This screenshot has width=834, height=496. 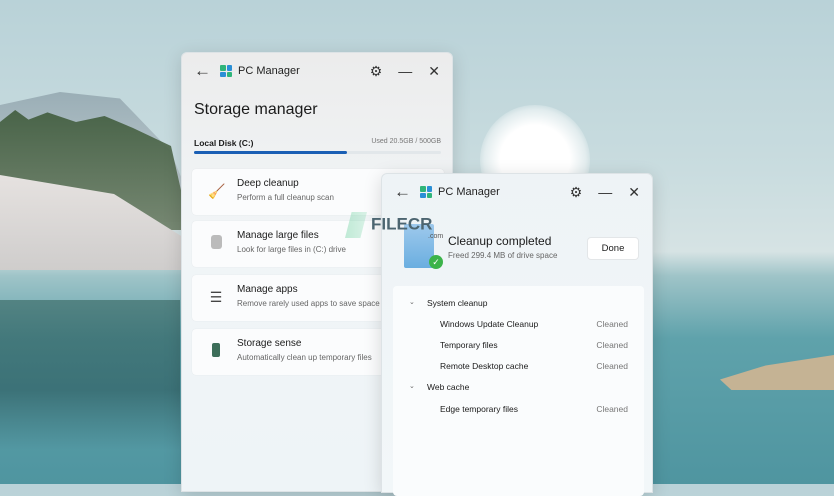 What do you see at coordinates (503, 255) in the screenshot?
I see `cleanup-subtitle: Freed 299.4 MB of drive space` at bounding box center [503, 255].